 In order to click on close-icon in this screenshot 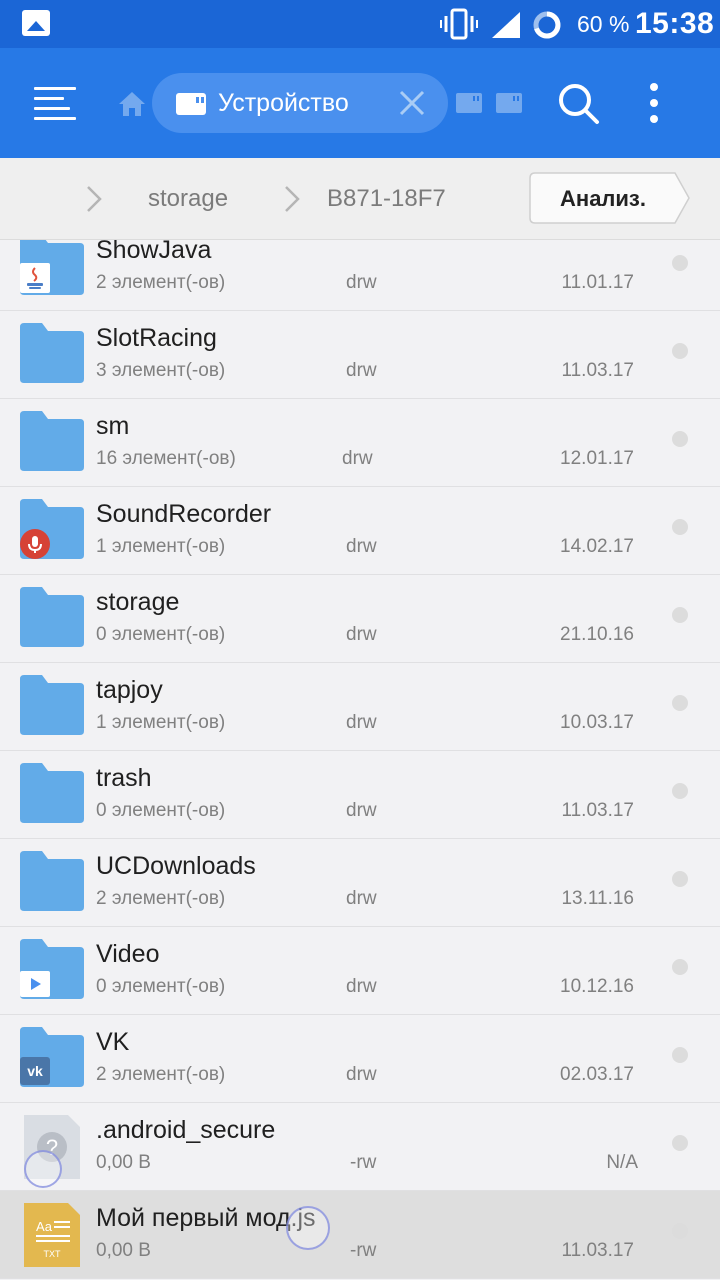, I will do `click(412, 103)`.